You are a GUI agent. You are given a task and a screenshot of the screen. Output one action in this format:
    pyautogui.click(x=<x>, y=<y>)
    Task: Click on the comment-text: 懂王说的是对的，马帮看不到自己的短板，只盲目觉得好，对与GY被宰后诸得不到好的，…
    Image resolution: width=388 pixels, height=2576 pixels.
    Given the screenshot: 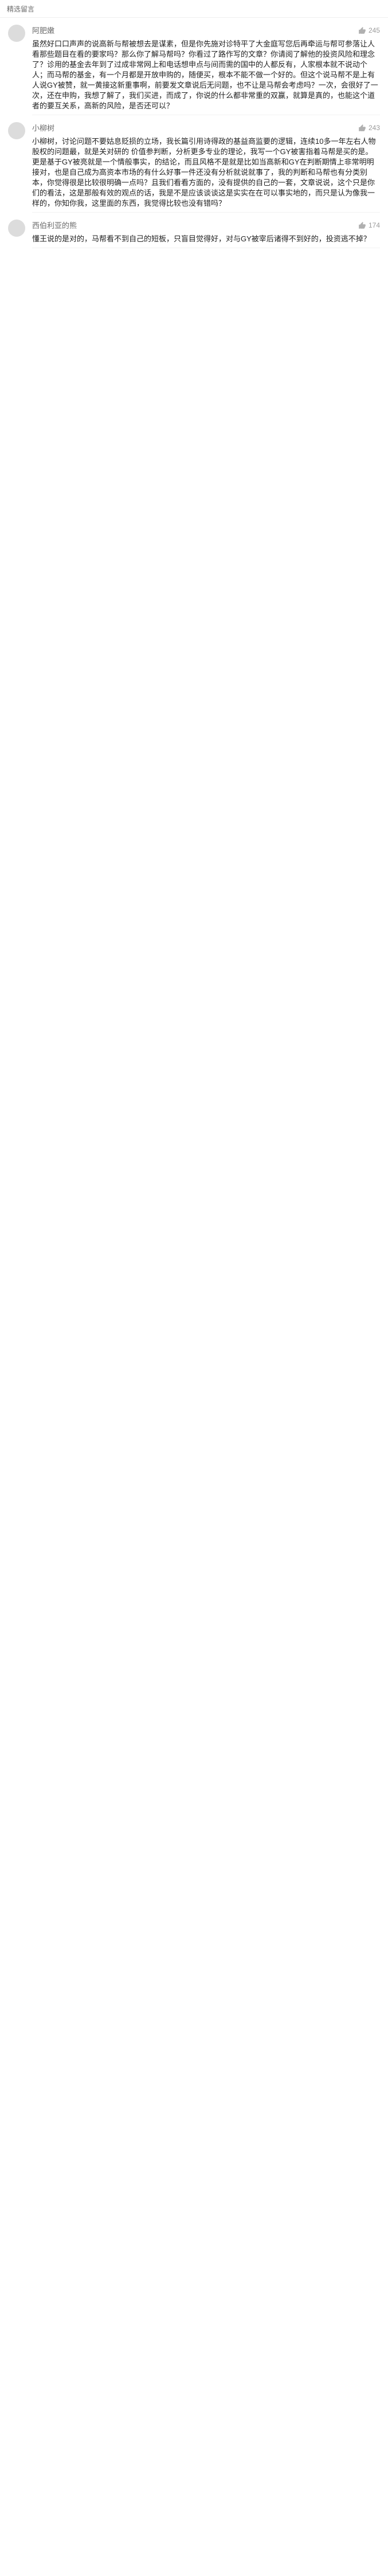 What is the action you would take?
    pyautogui.click(x=201, y=238)
    